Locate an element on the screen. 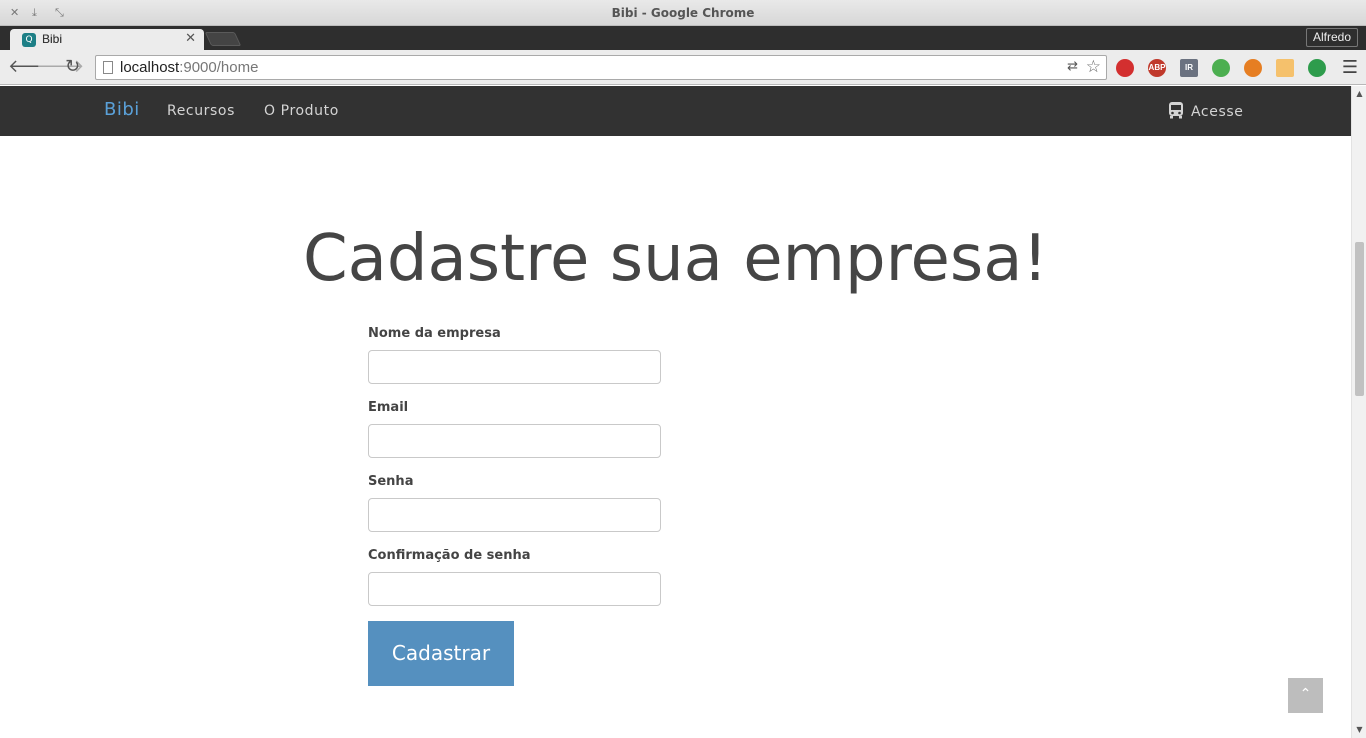 The image size is (1366, 738). shop-icon is located at coordinates (1285, 68).